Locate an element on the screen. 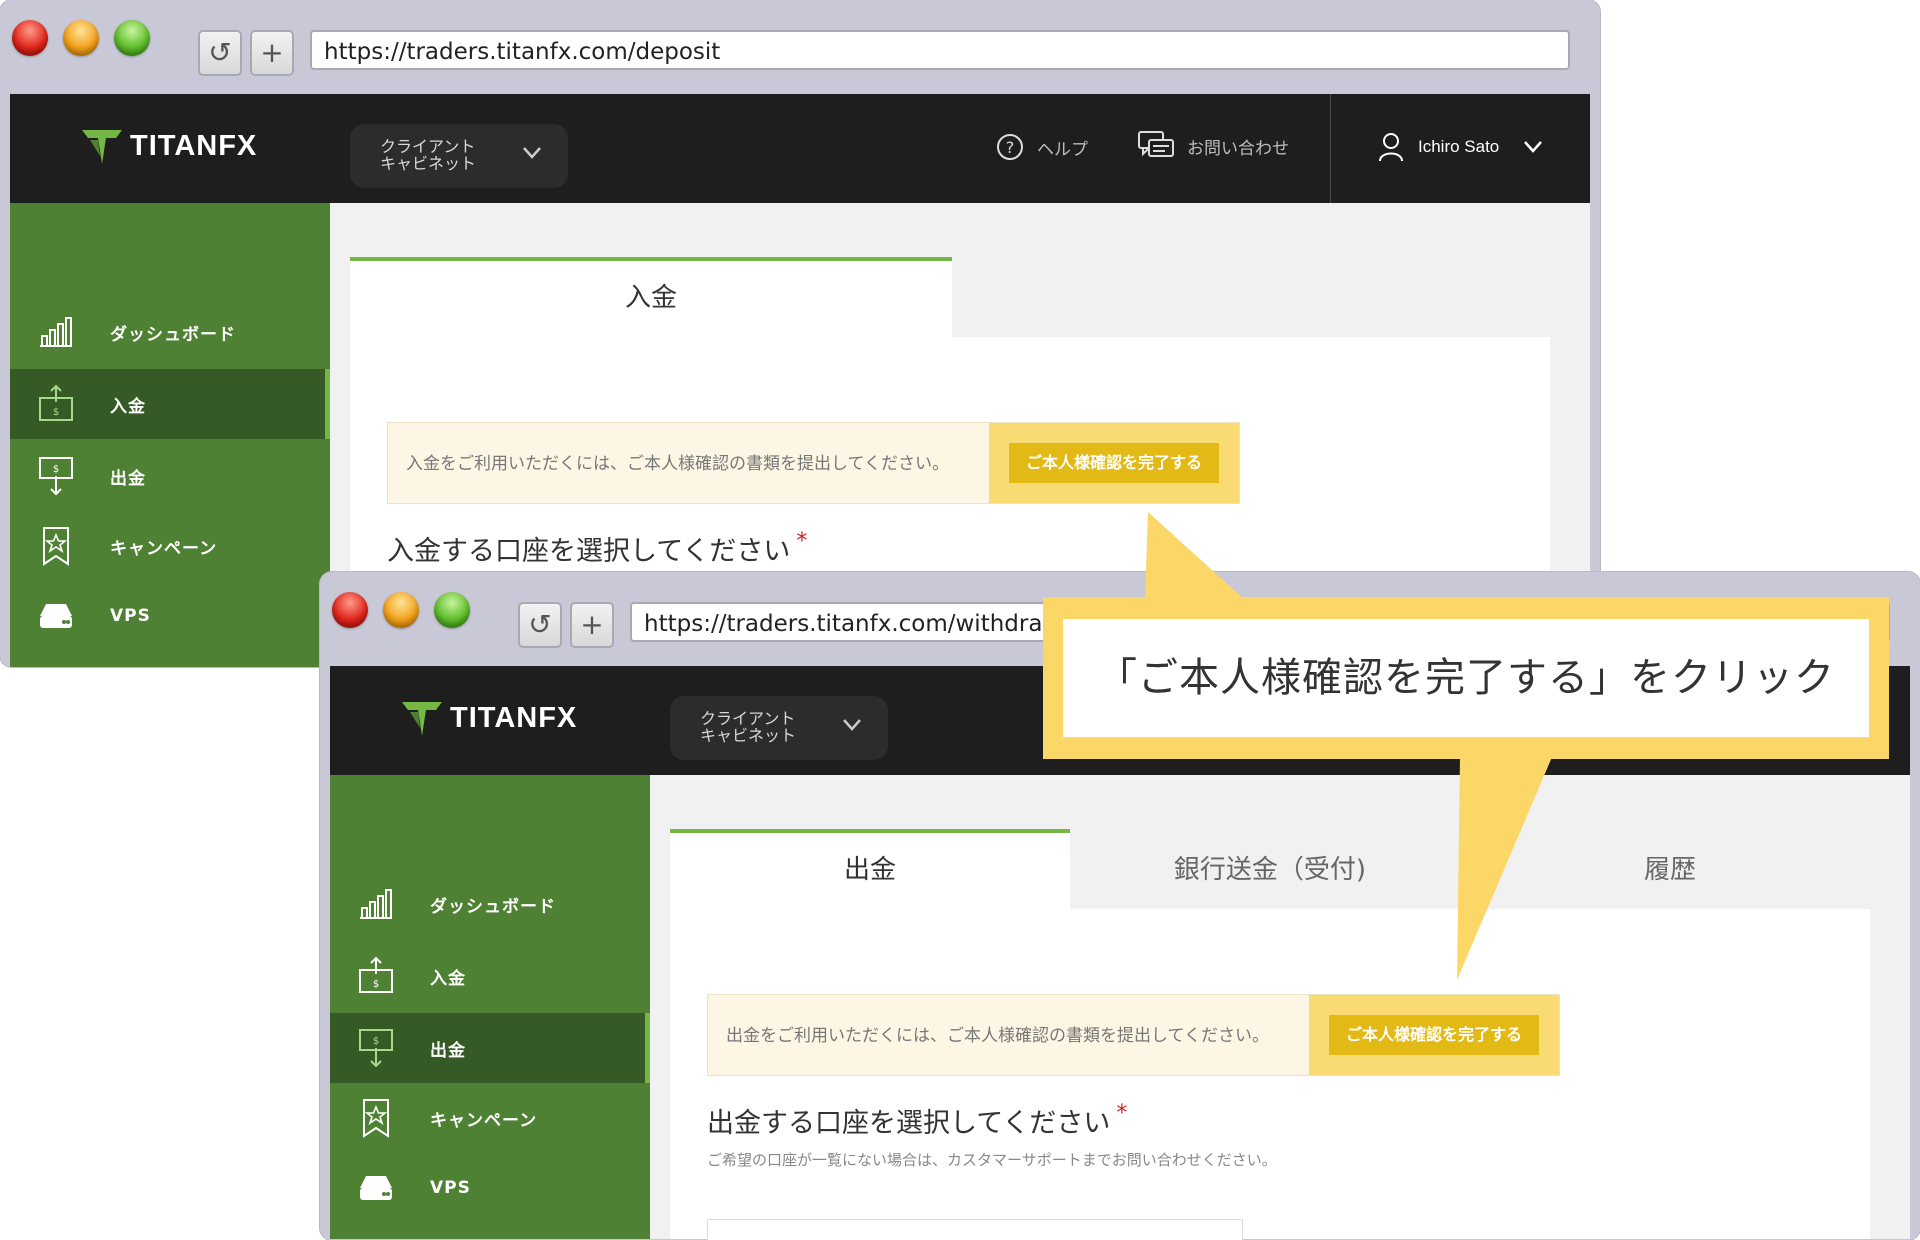 This screenshot has height=1240, width=1920. instruction-callout: 「ご本人様確認を完了する」をクリック is located at coordinates (1466, 678).